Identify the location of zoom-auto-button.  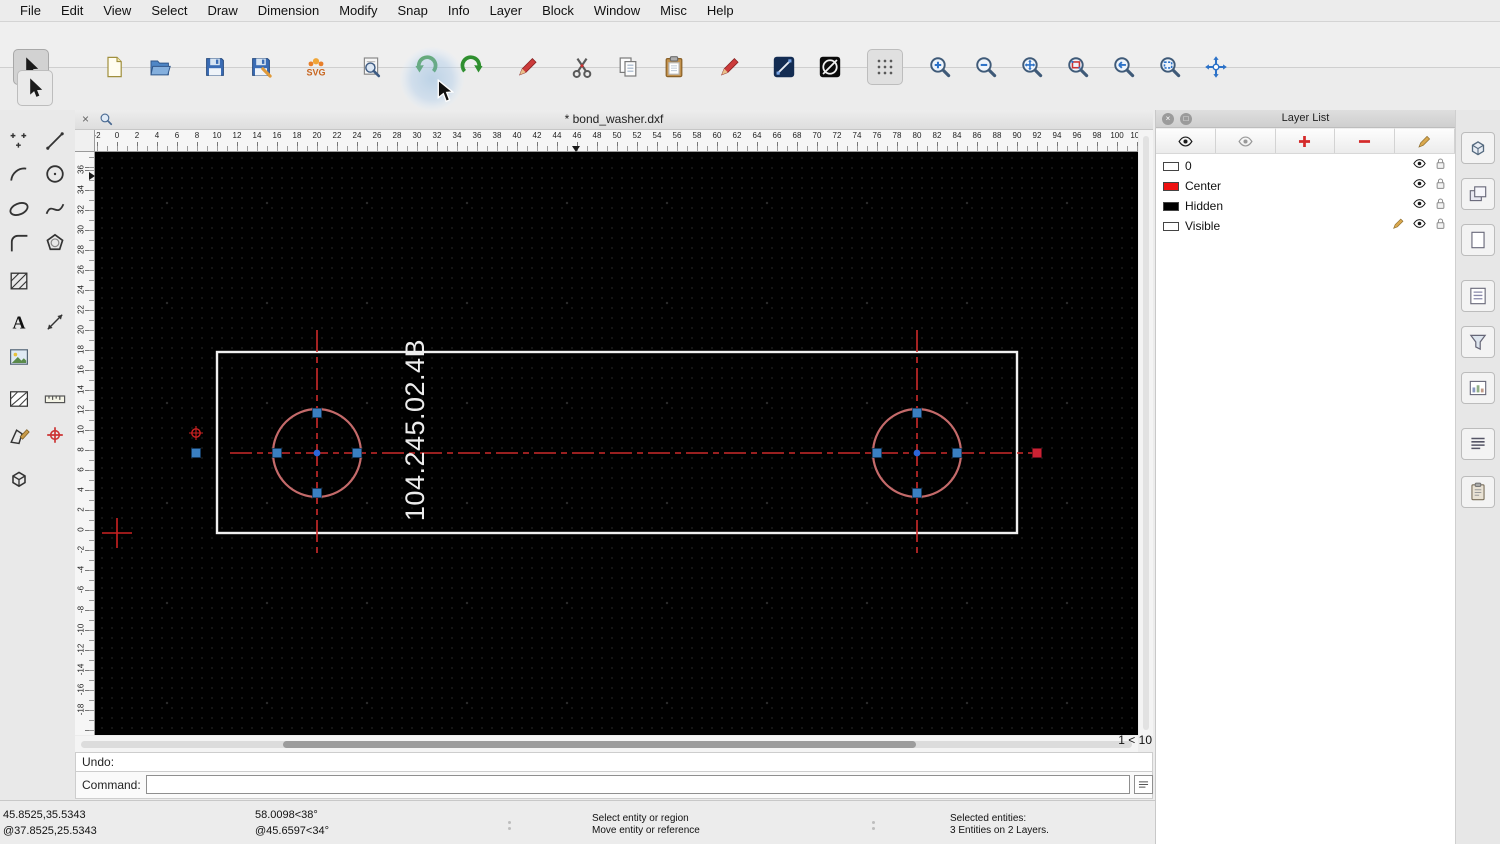
(1032, 67).